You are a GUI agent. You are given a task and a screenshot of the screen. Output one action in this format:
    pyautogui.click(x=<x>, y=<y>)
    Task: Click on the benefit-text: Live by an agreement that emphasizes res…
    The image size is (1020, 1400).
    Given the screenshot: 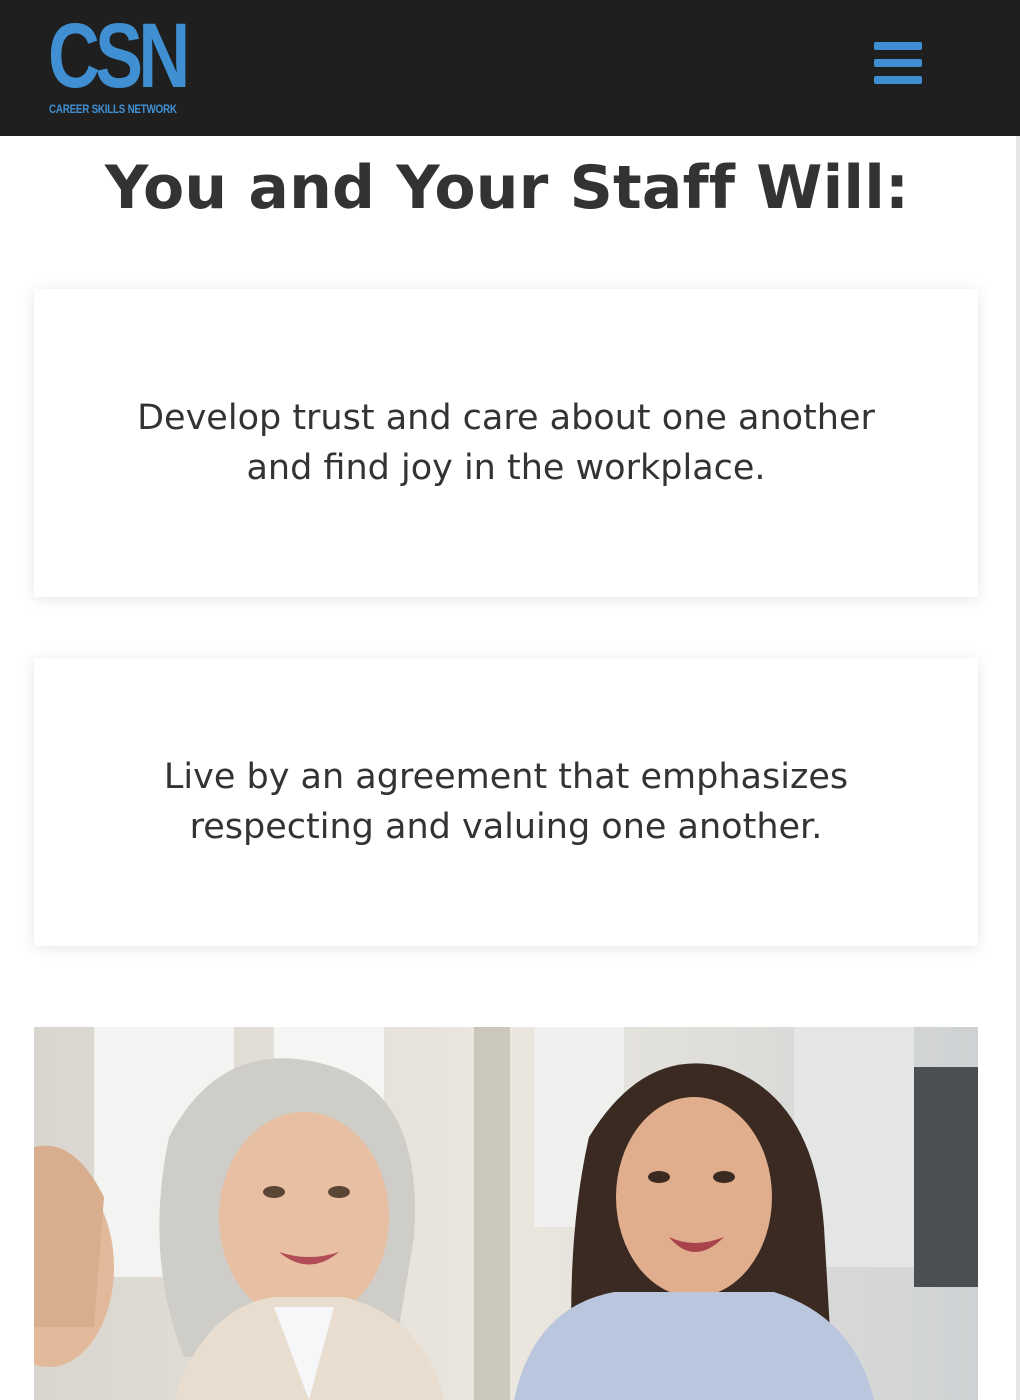 What is the action you would take?
    pyautogui.click(x=506, y=802)
    